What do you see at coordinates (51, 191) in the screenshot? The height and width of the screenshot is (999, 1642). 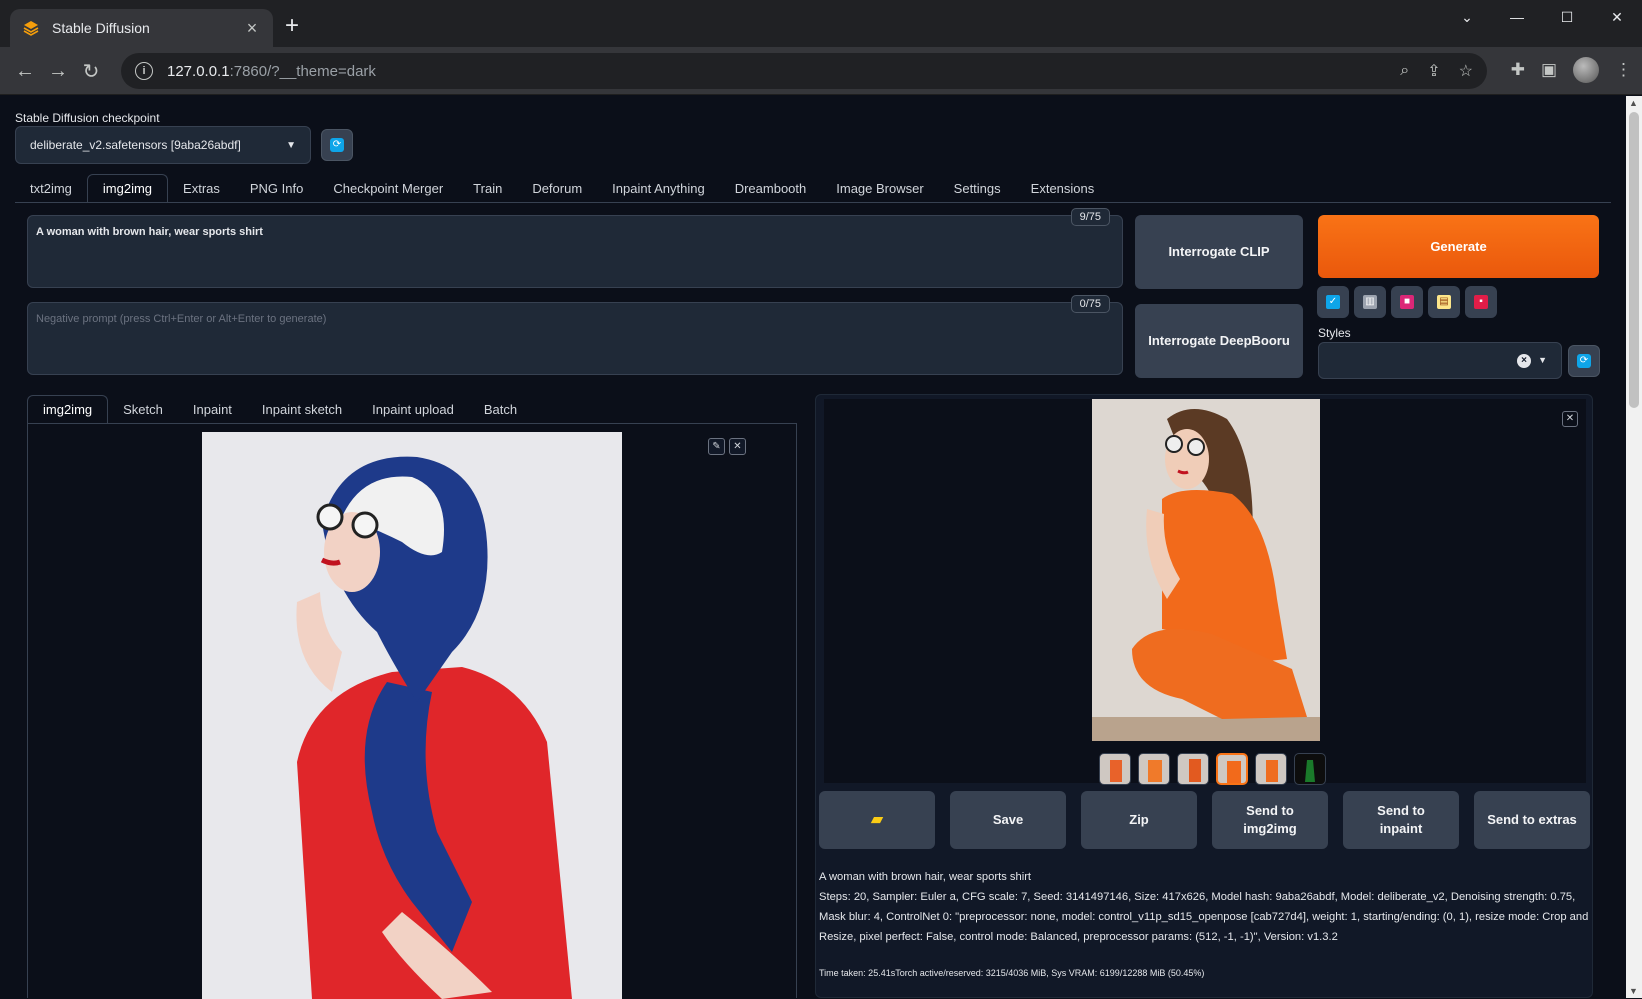 I see `tab-txt2img: txt2img` at bounding box center [51, 191].